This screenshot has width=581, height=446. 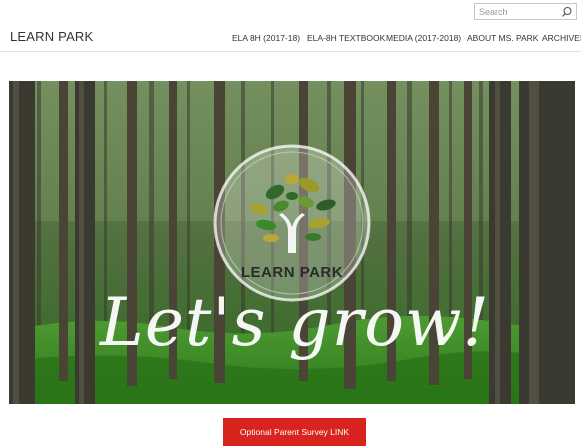 I want to click on search-icon, so click(x=567, y=12).